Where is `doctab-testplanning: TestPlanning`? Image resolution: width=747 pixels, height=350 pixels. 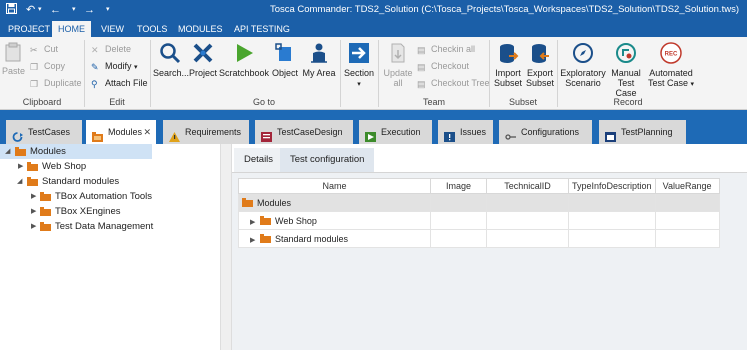
doctab-testplanning: TestPlanning is located at coordinates (642, 132).